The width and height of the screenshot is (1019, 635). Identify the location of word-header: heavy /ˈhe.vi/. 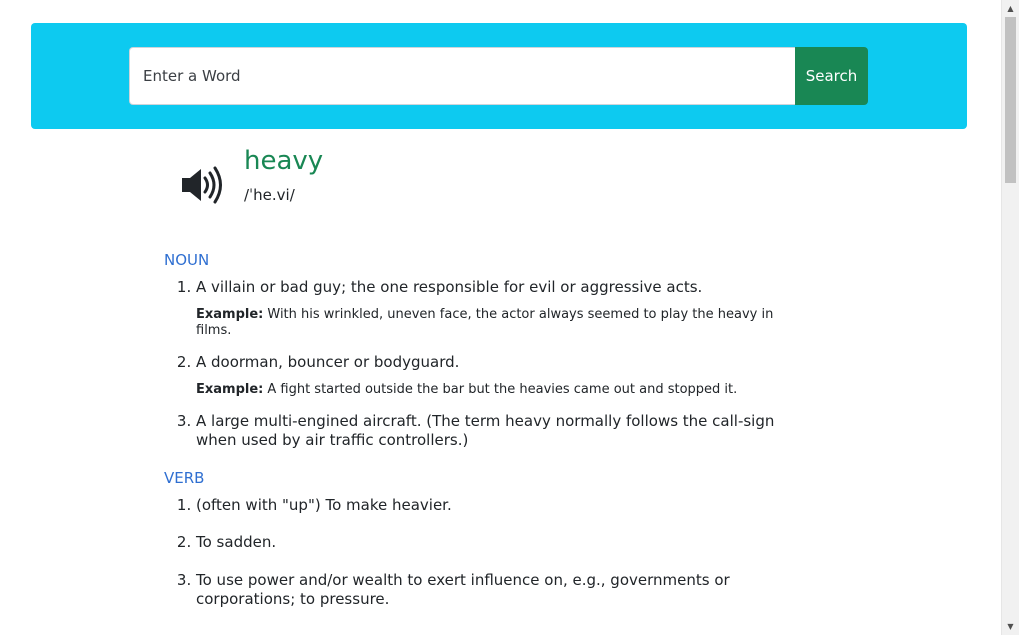
(380, 181).